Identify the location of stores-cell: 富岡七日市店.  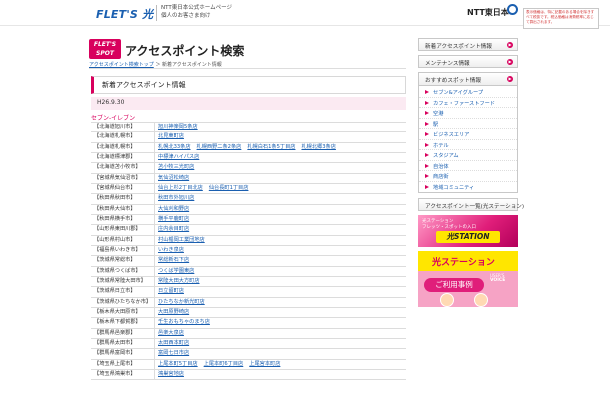
(282, 353).